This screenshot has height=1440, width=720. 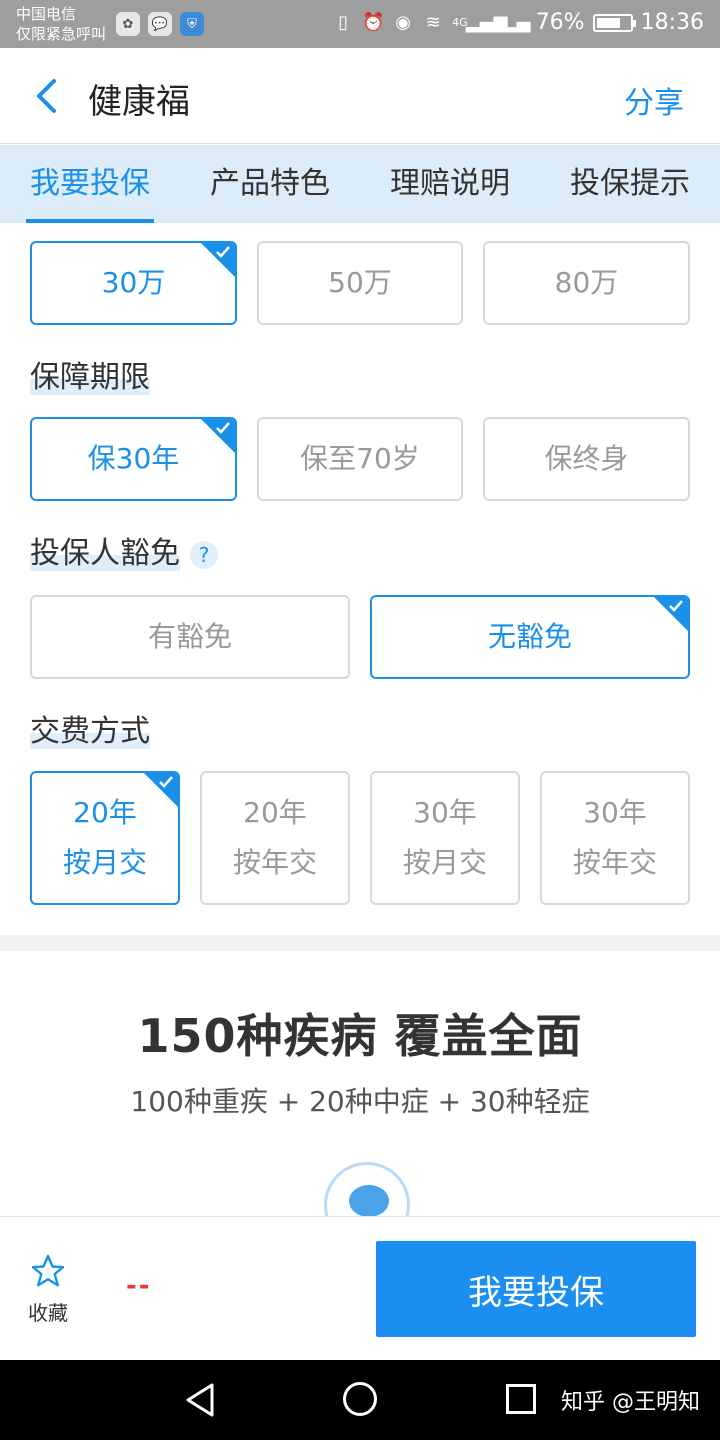 I want to click on section-divider, so click(x=360, y=943).